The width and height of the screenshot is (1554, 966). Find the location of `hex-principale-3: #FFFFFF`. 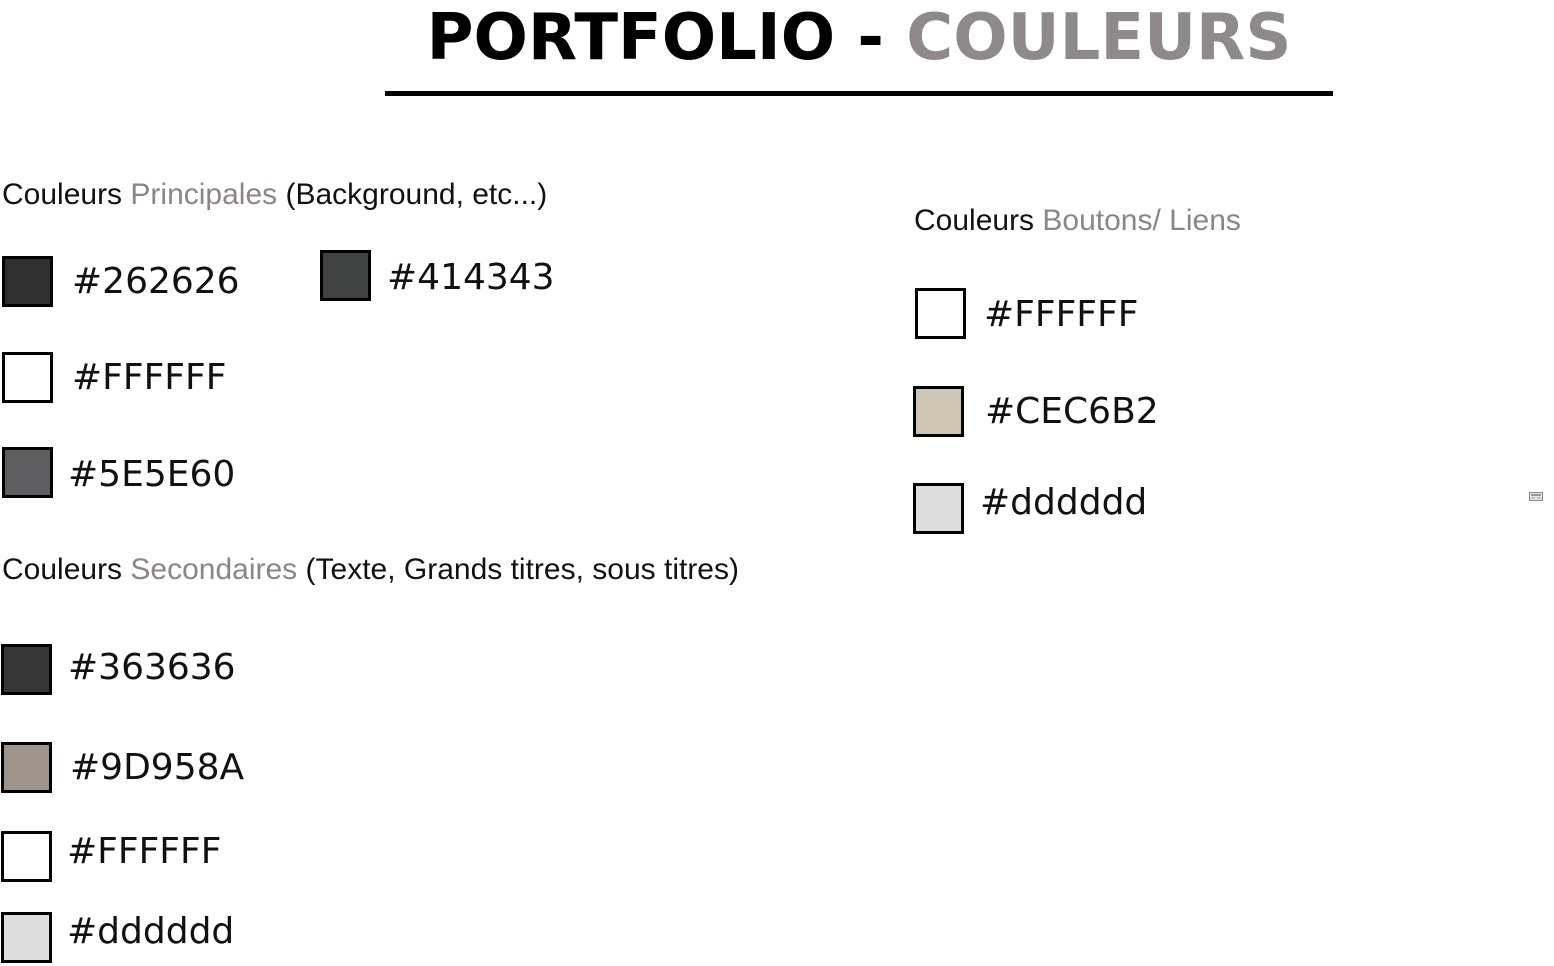

hex-principale-3: #FFFFFF is located at coordinates (149, 377).